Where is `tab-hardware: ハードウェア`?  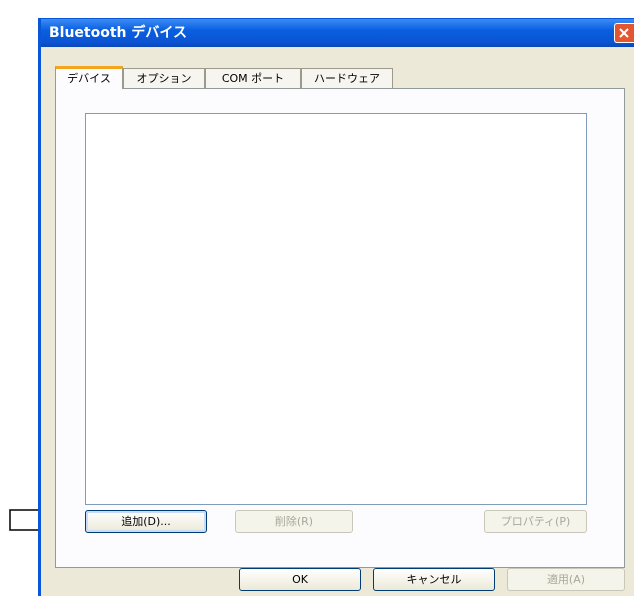 tab-hardware: ハードウェア is located at coordinates (347, 78).